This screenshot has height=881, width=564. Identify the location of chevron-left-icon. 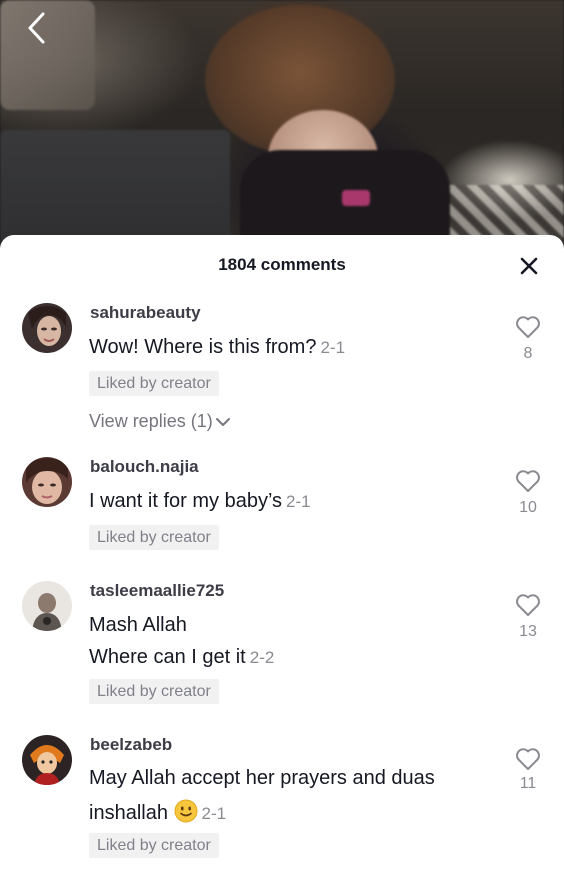
(36, 28).